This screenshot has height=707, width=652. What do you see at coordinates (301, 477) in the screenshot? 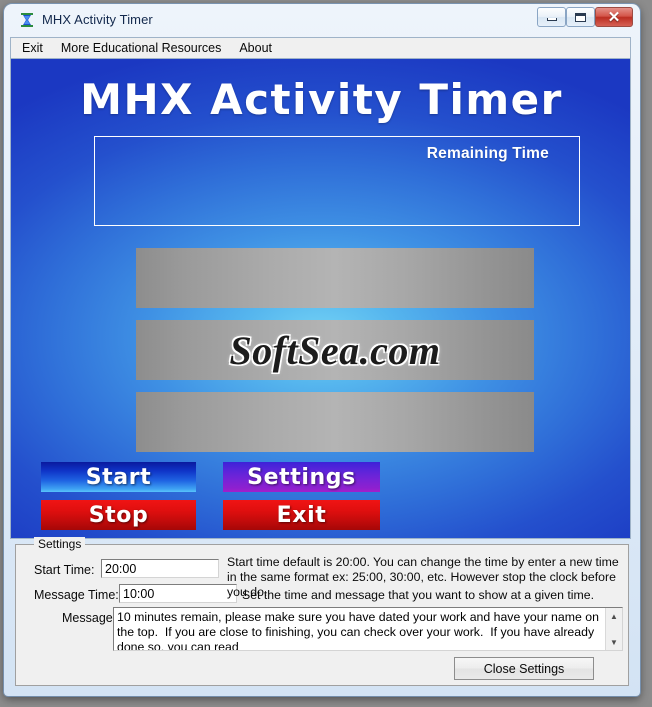
I see `settings-button: Settings` at bounding box center [301, 477].